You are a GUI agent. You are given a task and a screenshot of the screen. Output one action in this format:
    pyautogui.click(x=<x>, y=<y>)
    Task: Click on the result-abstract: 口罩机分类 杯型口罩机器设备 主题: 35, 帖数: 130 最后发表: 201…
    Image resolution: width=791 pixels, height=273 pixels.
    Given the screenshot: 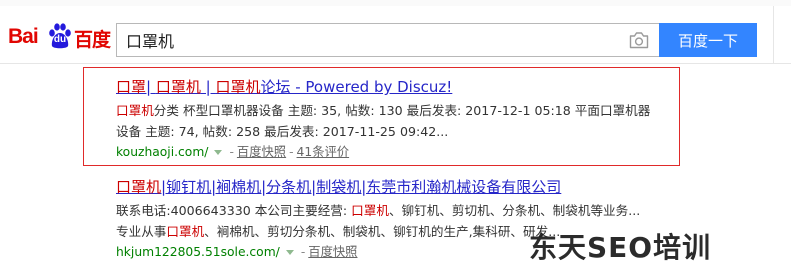 What is the action you would take?
    pyautogui.click(x=383, y=121)
    